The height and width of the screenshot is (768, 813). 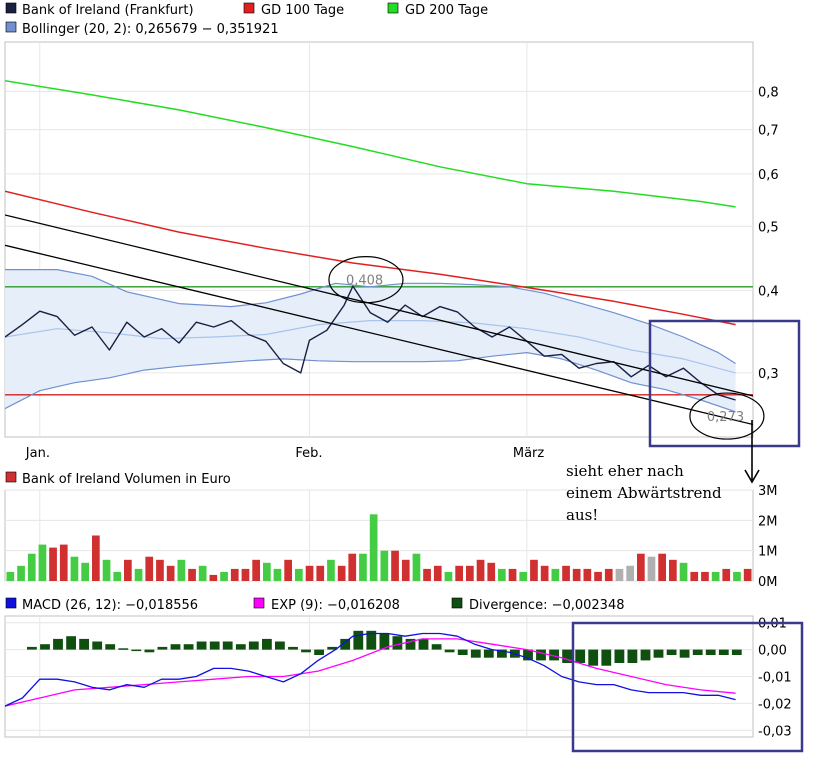 I want to click on annotation-line-3: aus!, so click(x=582, y=515).